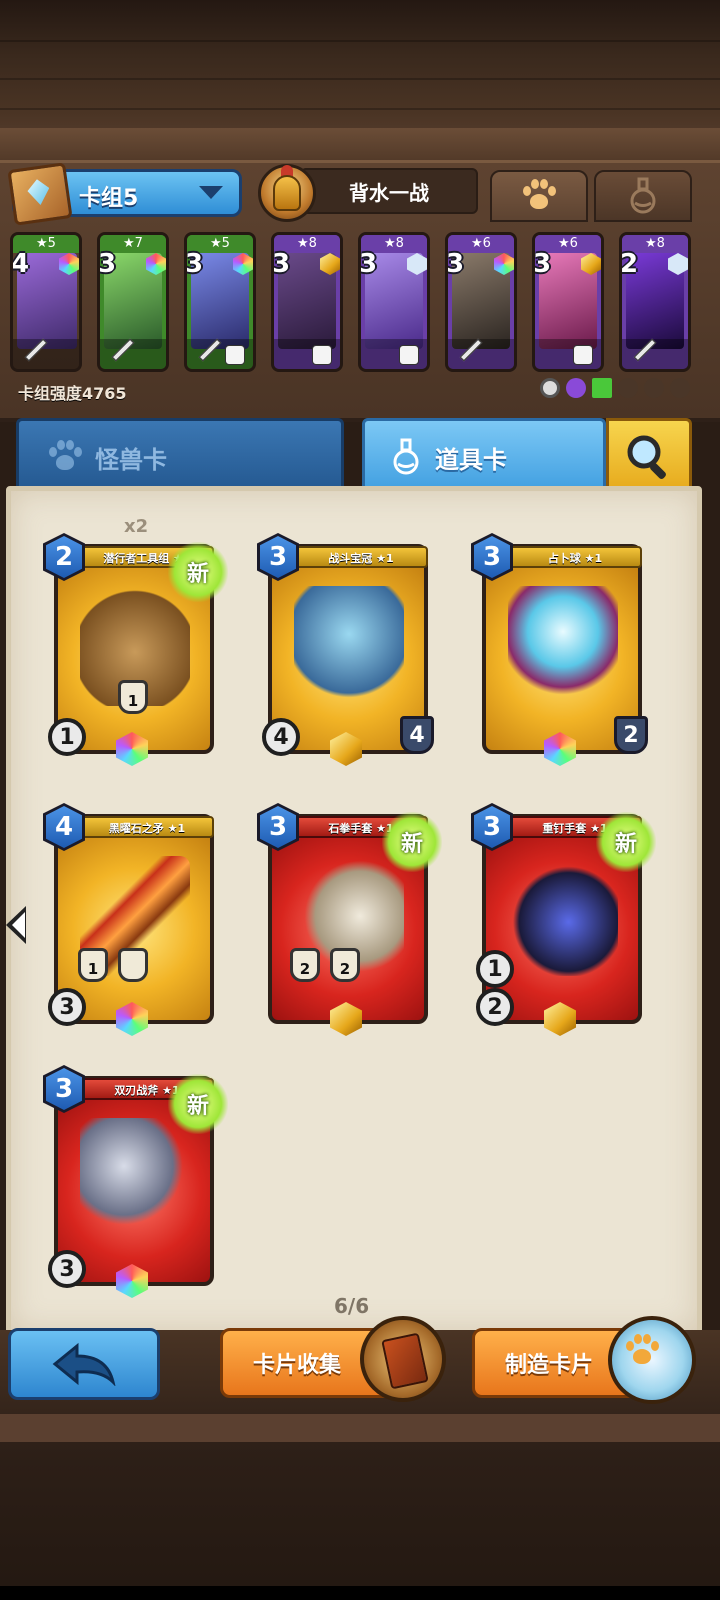  I want to click on tab-monster-cards: 怪兽卡, so click(180, 457).